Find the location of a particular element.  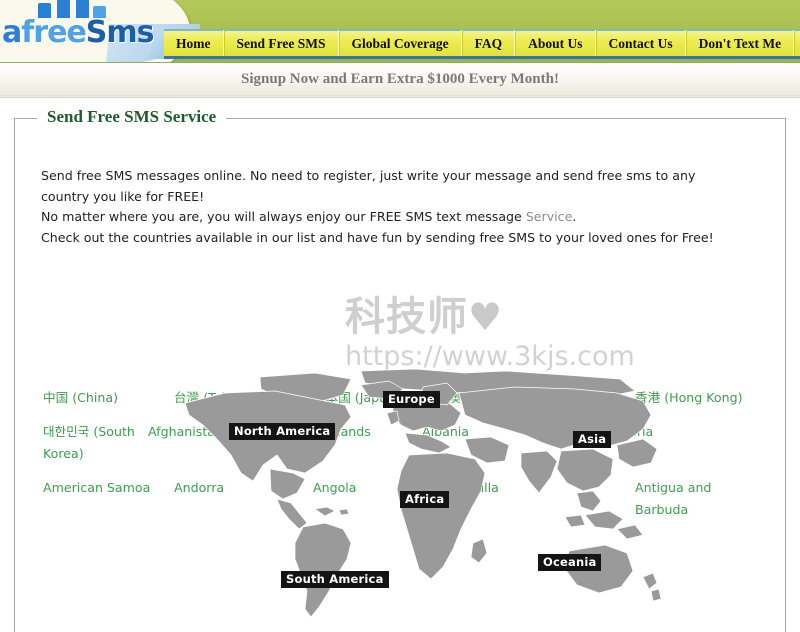

nav-about-us: About Us is located at coordinates (555, 43).